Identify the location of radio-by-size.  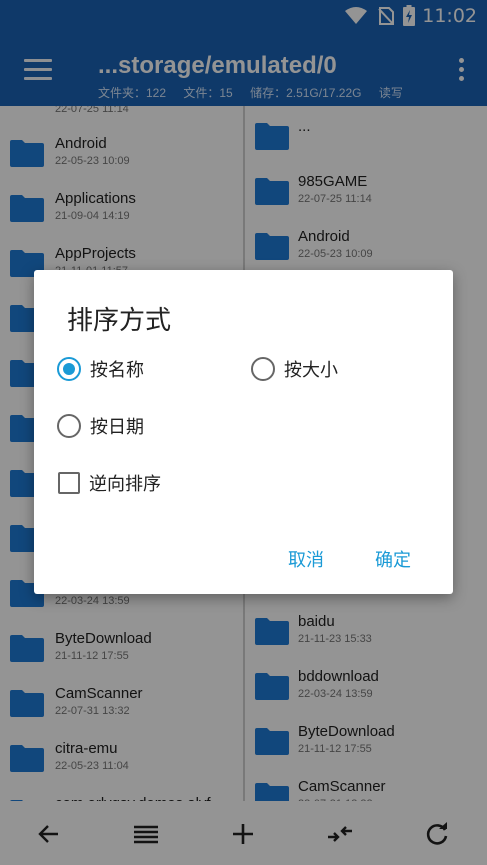
(263, 369).